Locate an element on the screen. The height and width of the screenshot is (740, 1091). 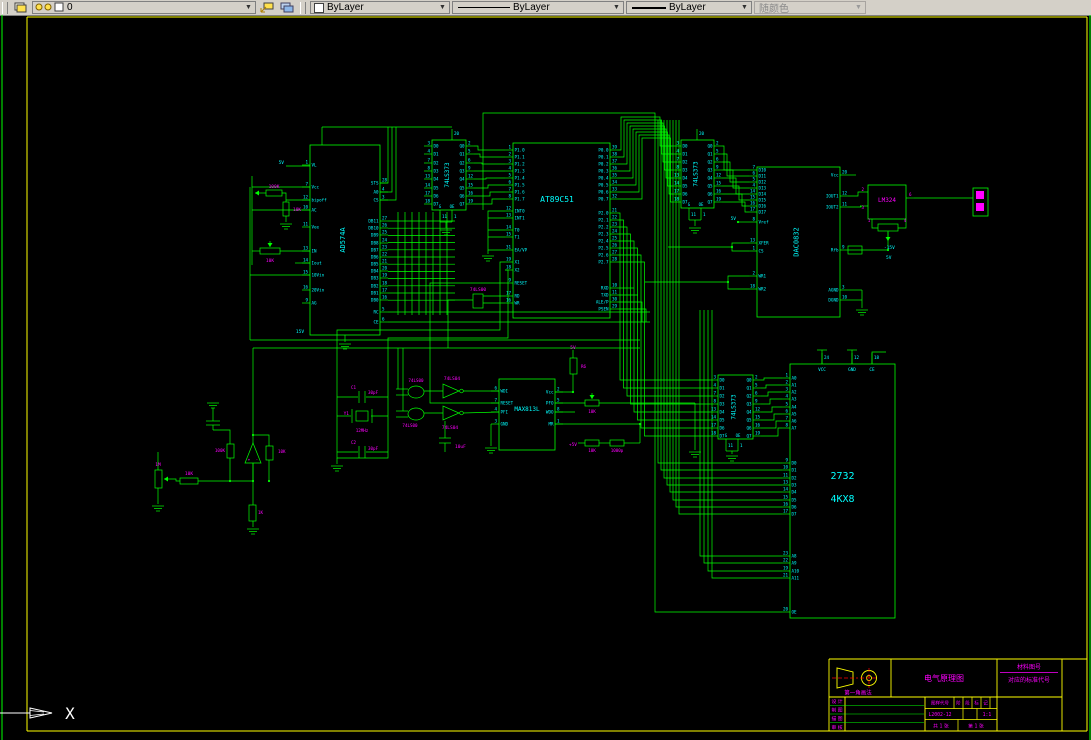
svg-text: 1000p is located at coordinates (617, 450).